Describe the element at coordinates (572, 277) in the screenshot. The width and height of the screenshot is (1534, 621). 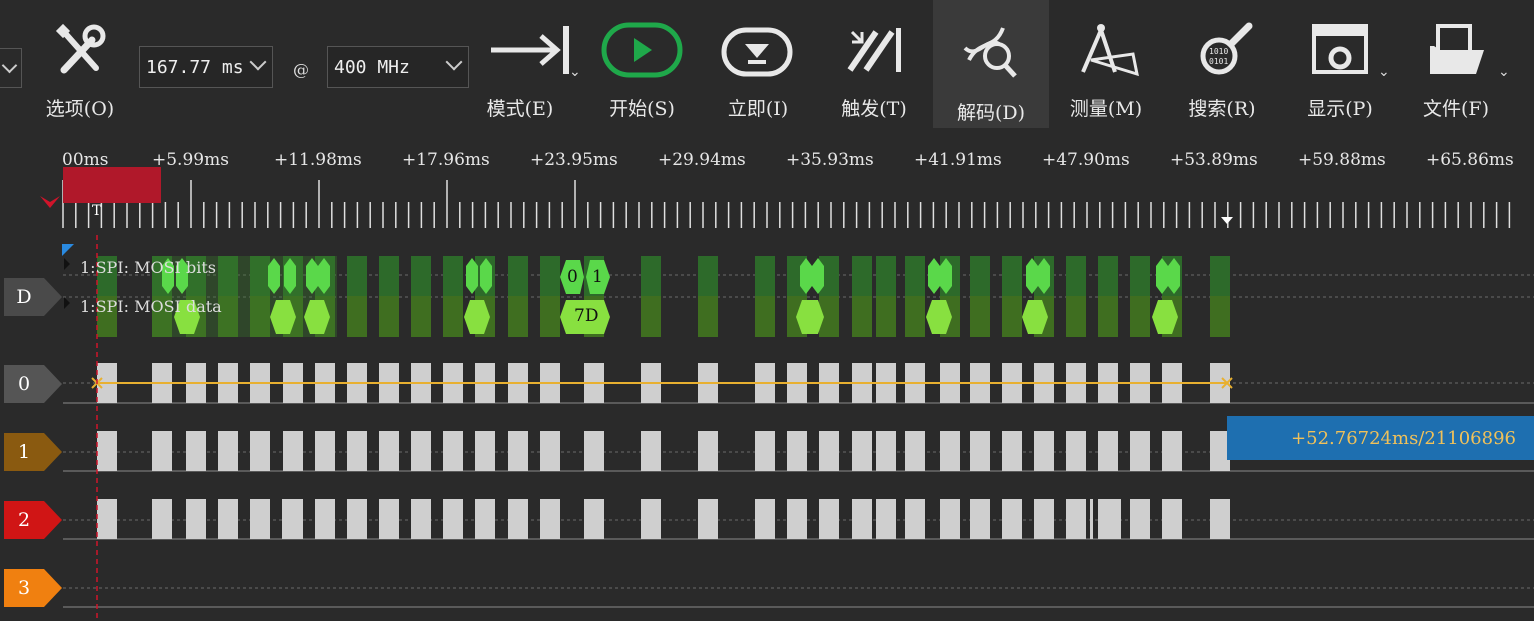
I see `decoder-bit-value: 0` at that location.